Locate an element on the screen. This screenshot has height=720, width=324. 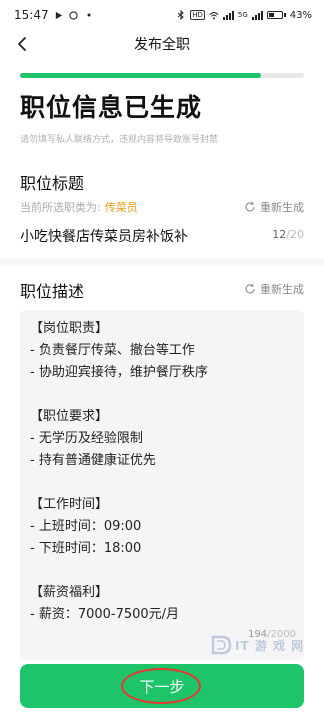
network-5g-label: 5G is located at coordinates (242, 15).